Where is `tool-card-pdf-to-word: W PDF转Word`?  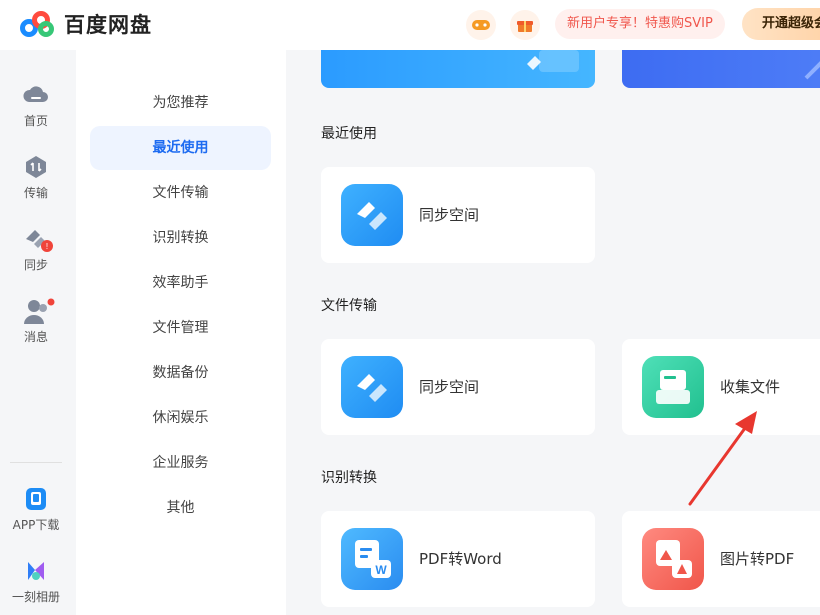
tool-card-pdf-to-word: W PDF转Word is located at coordinates (458, 559).